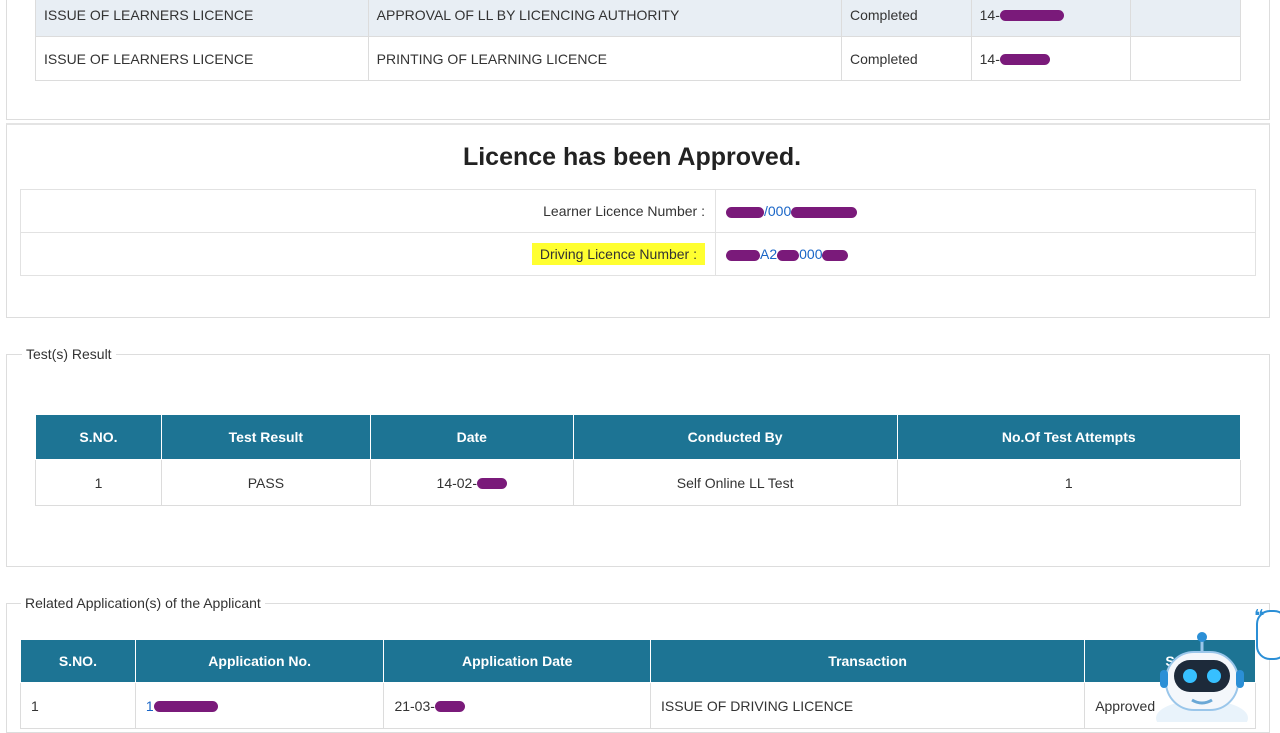 The height and width of the screenshot is (733, 1280). What do you see at coordinates (1069, 482) in the screenshot?
I see `attempts-cell: 1` at bounding box center [1069, 482].